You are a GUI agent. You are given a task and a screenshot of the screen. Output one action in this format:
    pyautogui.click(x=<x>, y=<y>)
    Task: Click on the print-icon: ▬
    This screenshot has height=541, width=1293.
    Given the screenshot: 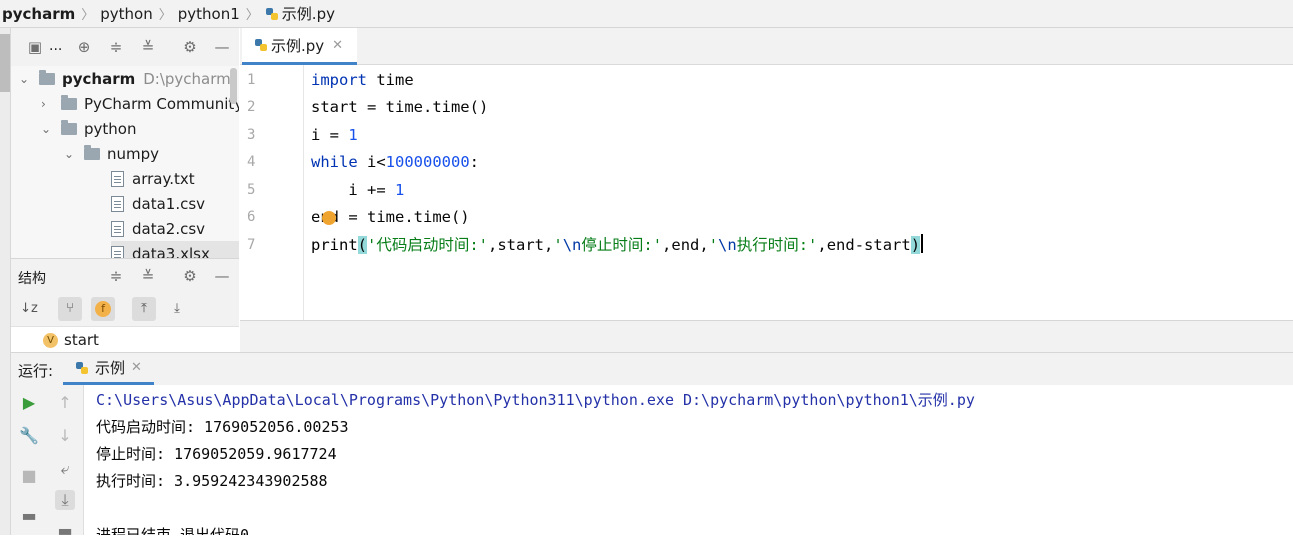 What is the action you would take?
    pyautogui.click(x=65, y=531)
    